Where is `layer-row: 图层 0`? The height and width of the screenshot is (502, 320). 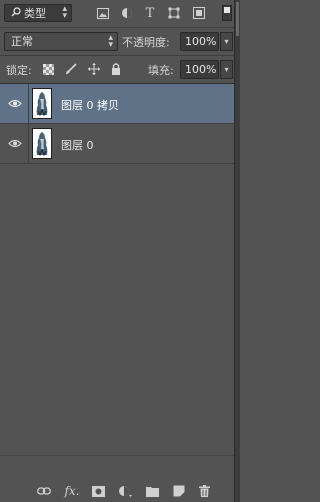
layer-row: 图层 0 is located at coordinates (117, 144).